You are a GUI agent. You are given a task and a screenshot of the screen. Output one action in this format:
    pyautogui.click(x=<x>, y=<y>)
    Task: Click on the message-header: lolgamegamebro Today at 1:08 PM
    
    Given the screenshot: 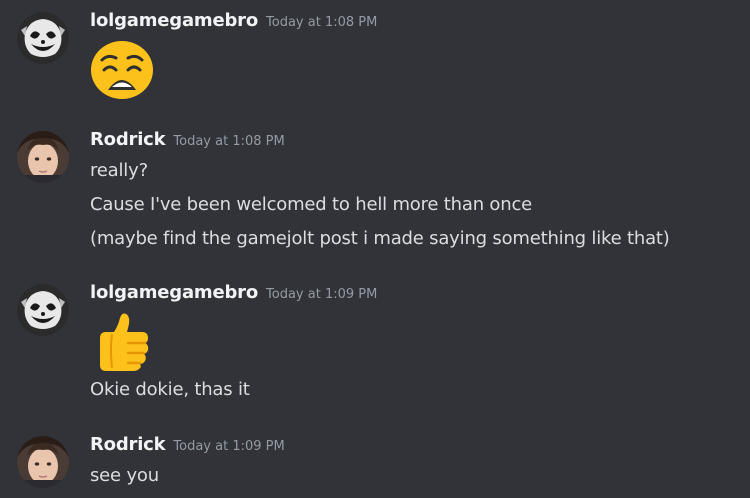 What is the action you would take?
    pyautogui.click(x=233, y=20)
    